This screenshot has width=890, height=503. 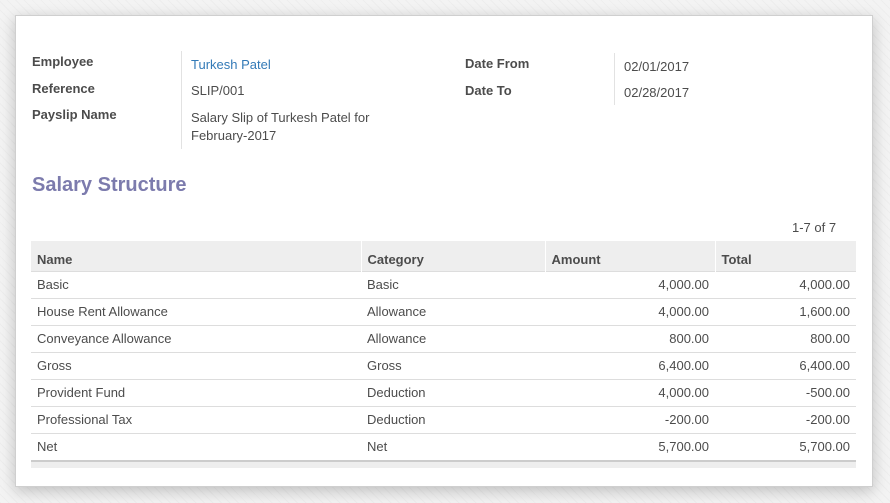 What do you see at coordinates (630, 365) in the screenshot?
I see `cell-amount: 6,400.00` at bounding box center [630, 365].